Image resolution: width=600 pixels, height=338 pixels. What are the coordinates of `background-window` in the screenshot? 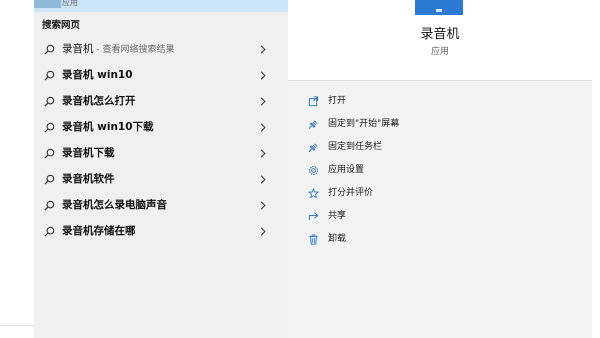 It's located at (17, 169).